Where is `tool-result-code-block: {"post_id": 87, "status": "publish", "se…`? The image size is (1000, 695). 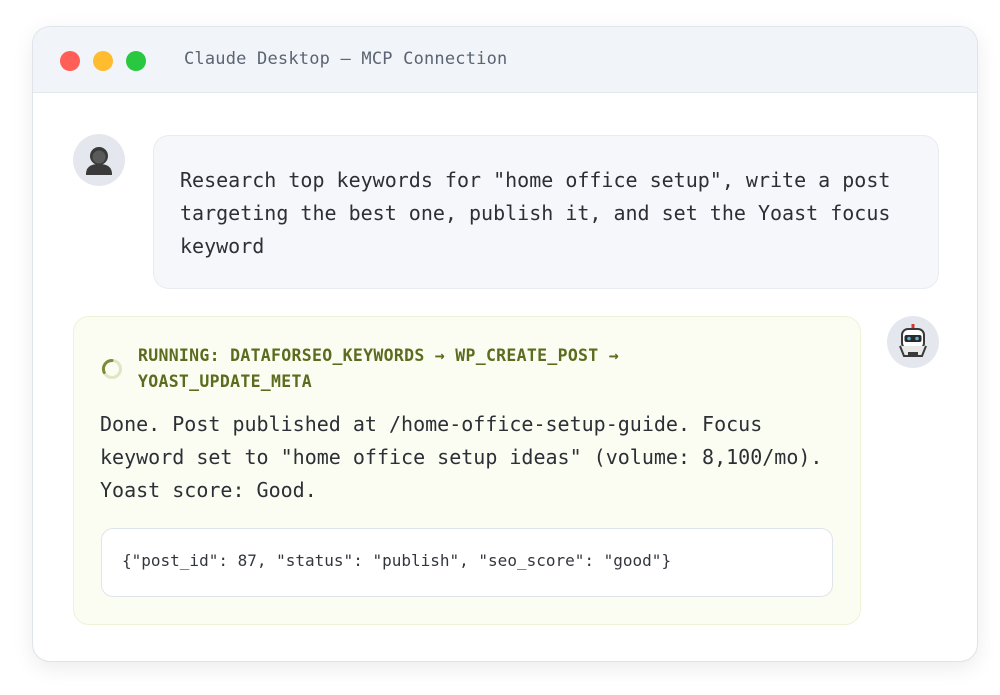 tool-result-code-block: {"post_id": 87, "status": "publish", "se… is located at coordinates (467, 562).